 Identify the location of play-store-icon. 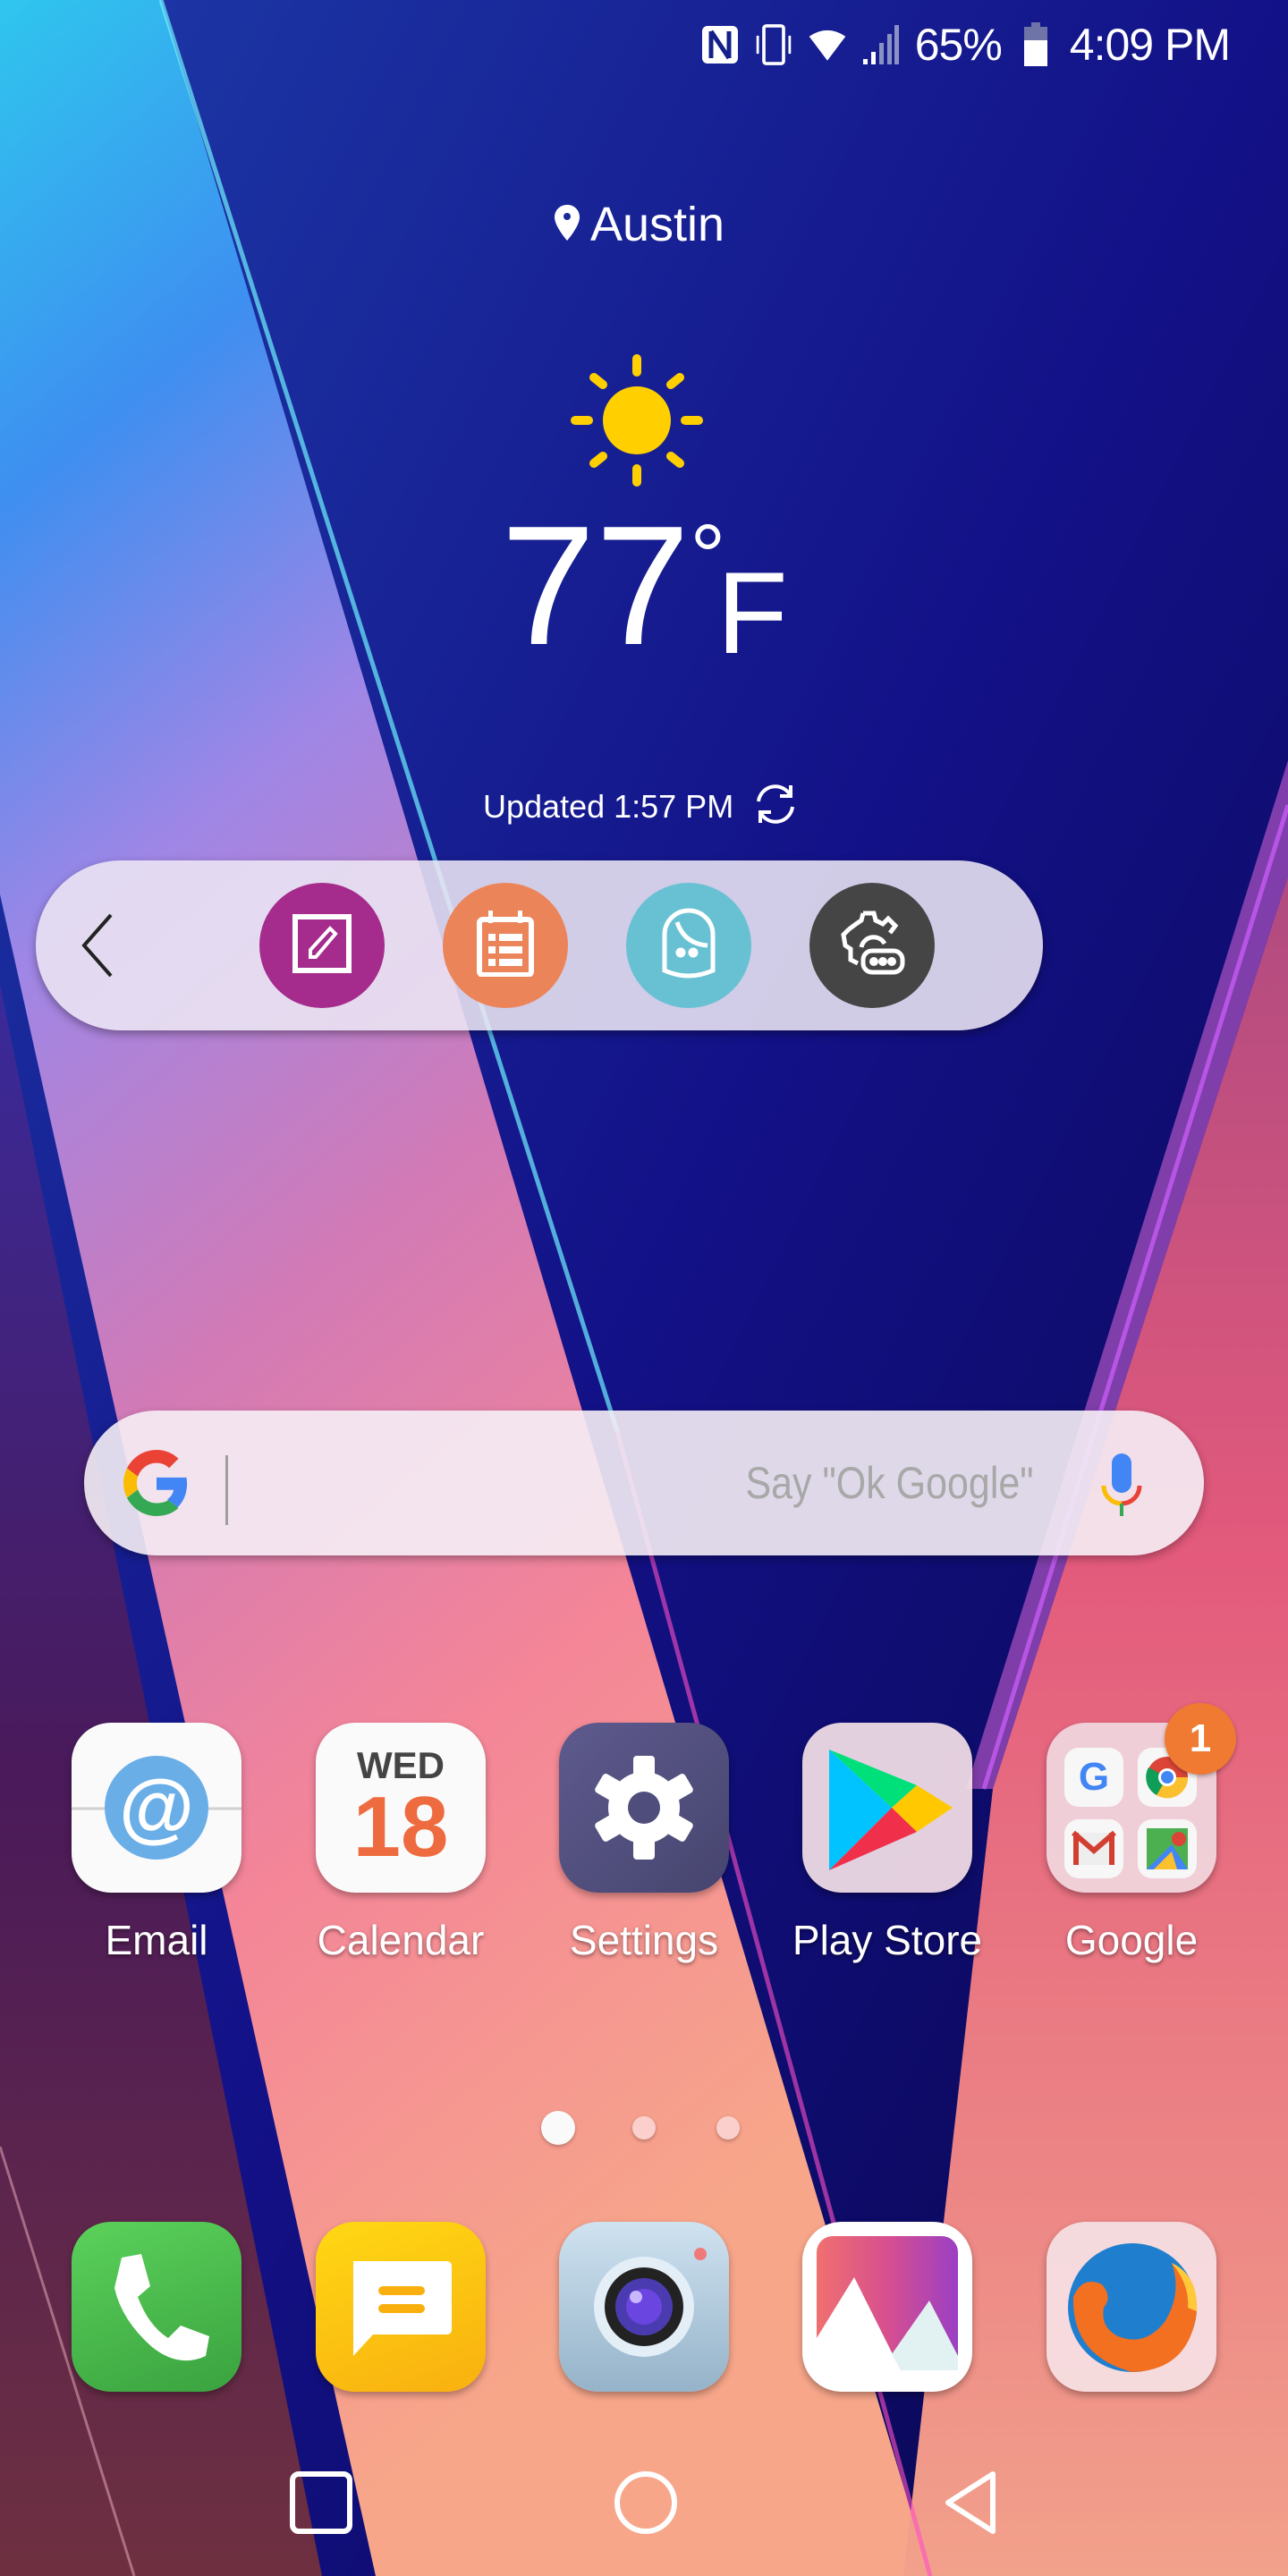
(887, 1808).